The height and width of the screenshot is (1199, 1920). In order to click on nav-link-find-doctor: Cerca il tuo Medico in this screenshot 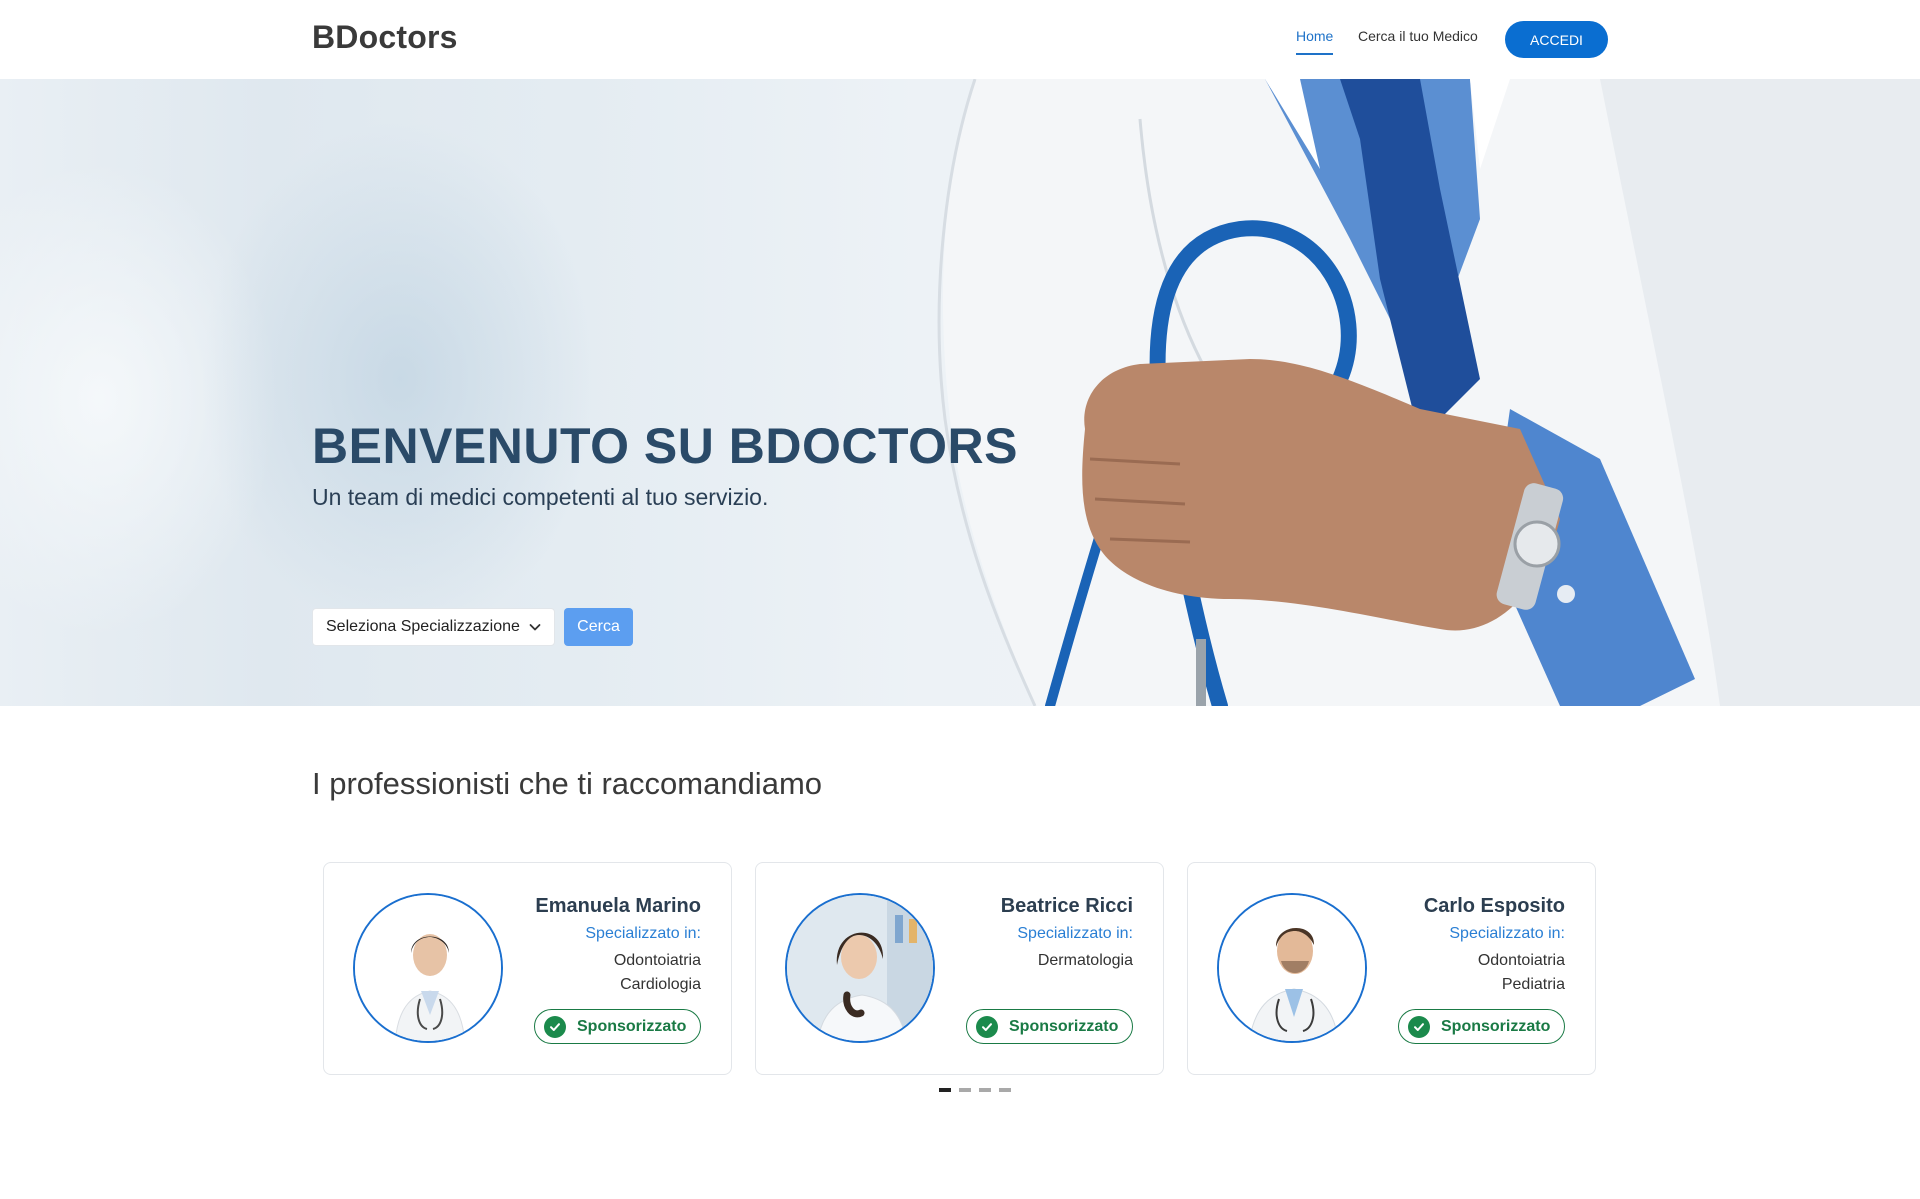, I will do `click(1418, 36)`.